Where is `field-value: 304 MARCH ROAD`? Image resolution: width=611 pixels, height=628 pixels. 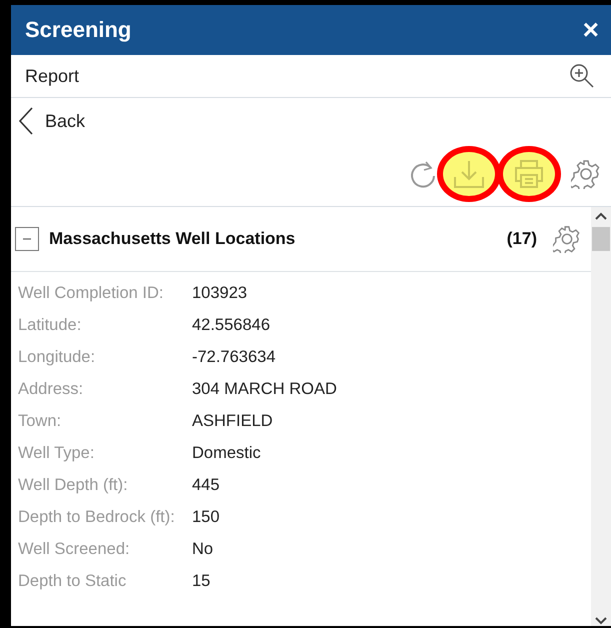 field-value: 304 MARCH ROAD is located at coordinates (265, 389).